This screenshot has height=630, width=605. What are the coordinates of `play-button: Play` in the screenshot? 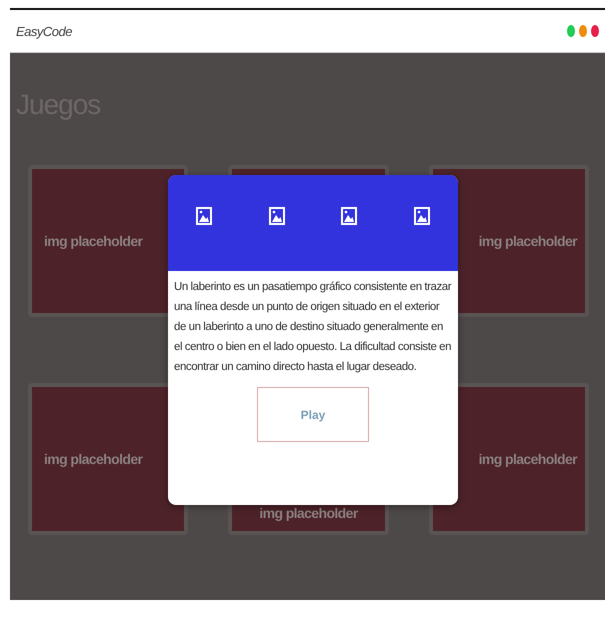 It's located at (313, 414).